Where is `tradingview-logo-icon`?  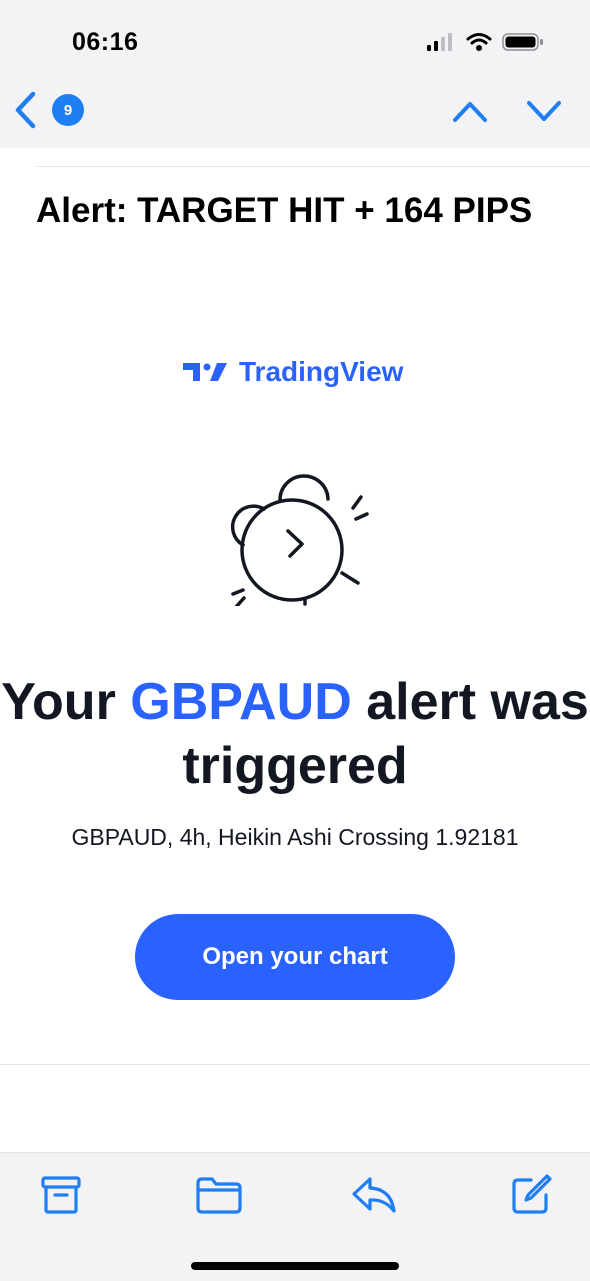
tradingview-logo-icon is located at coordinates (205, 372).